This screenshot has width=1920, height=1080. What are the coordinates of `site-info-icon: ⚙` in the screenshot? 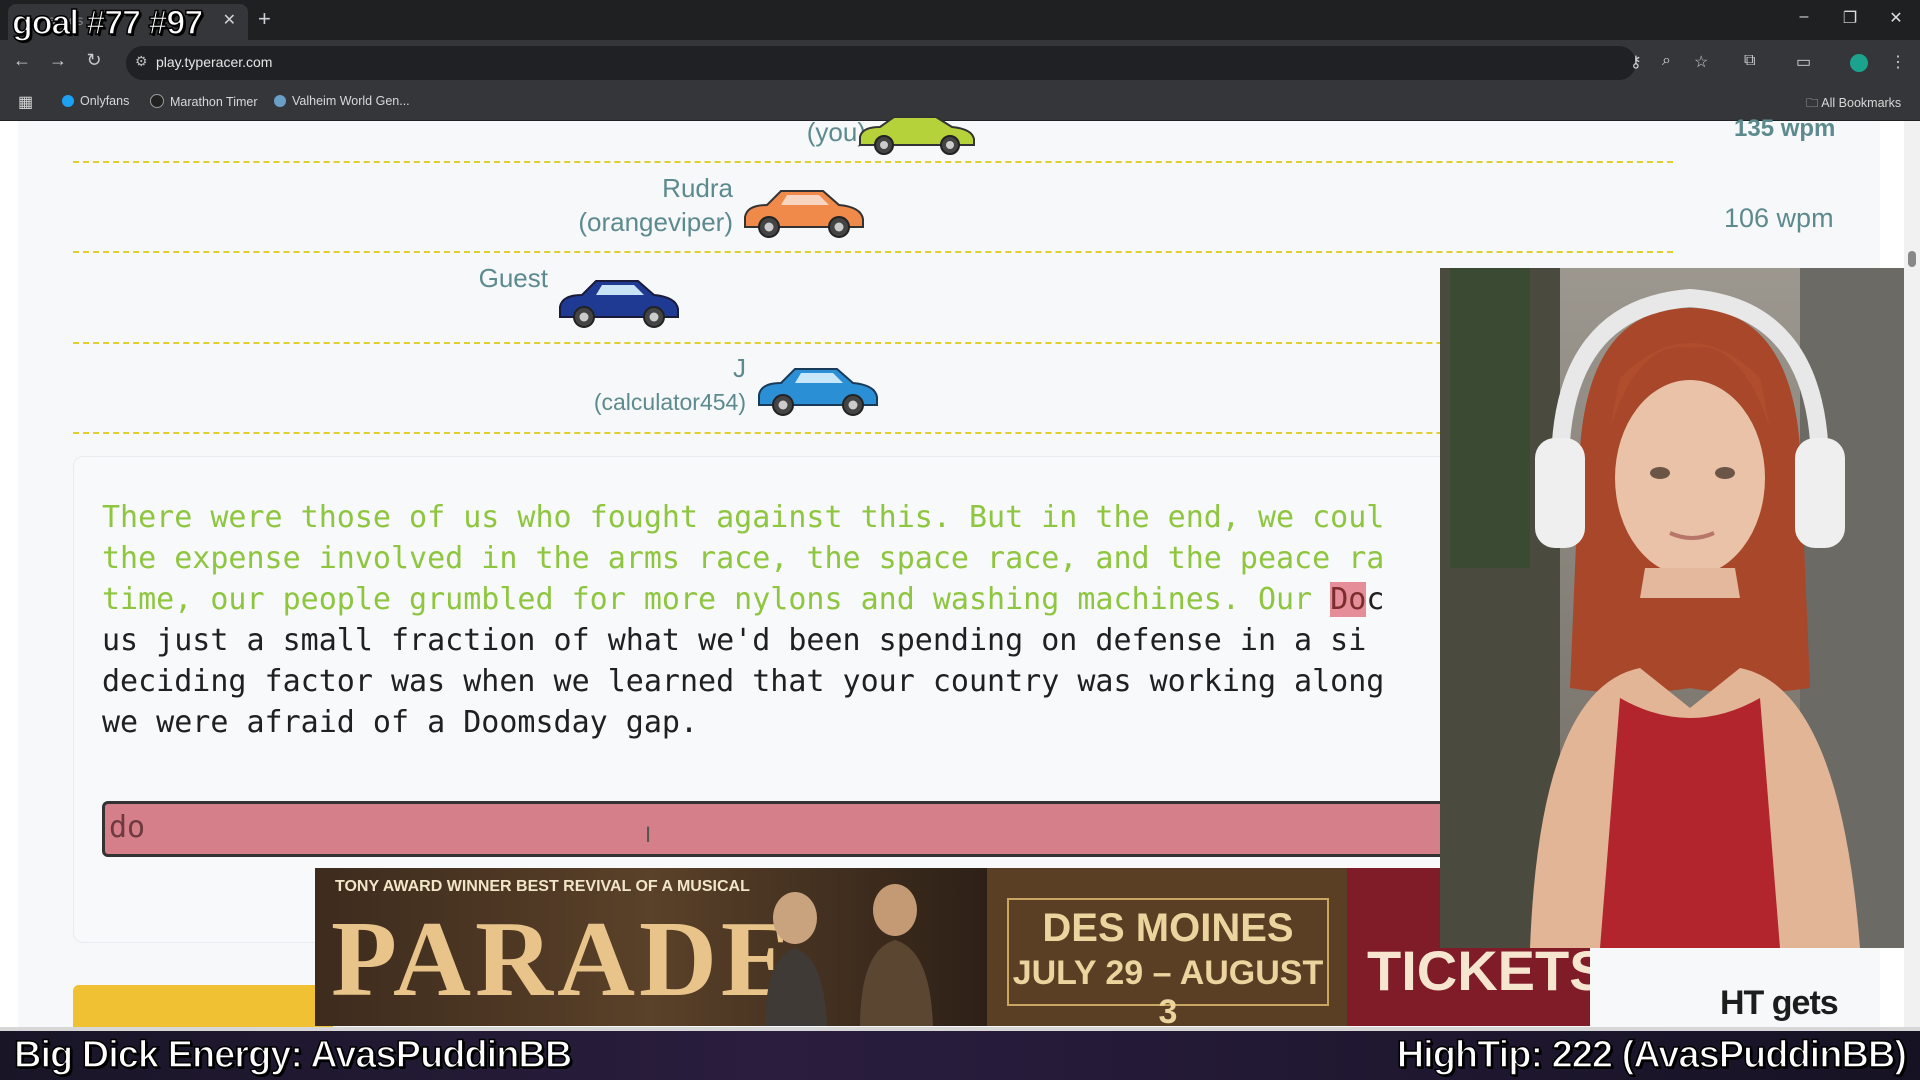 It's located at (141, 61).